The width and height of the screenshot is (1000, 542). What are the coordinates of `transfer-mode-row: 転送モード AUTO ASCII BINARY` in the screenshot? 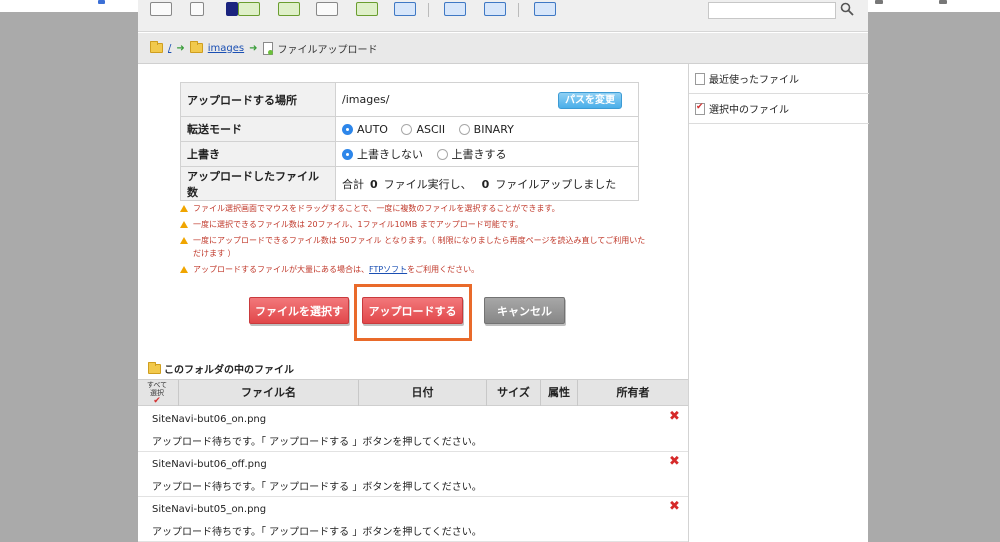 It's located at (409, 129).